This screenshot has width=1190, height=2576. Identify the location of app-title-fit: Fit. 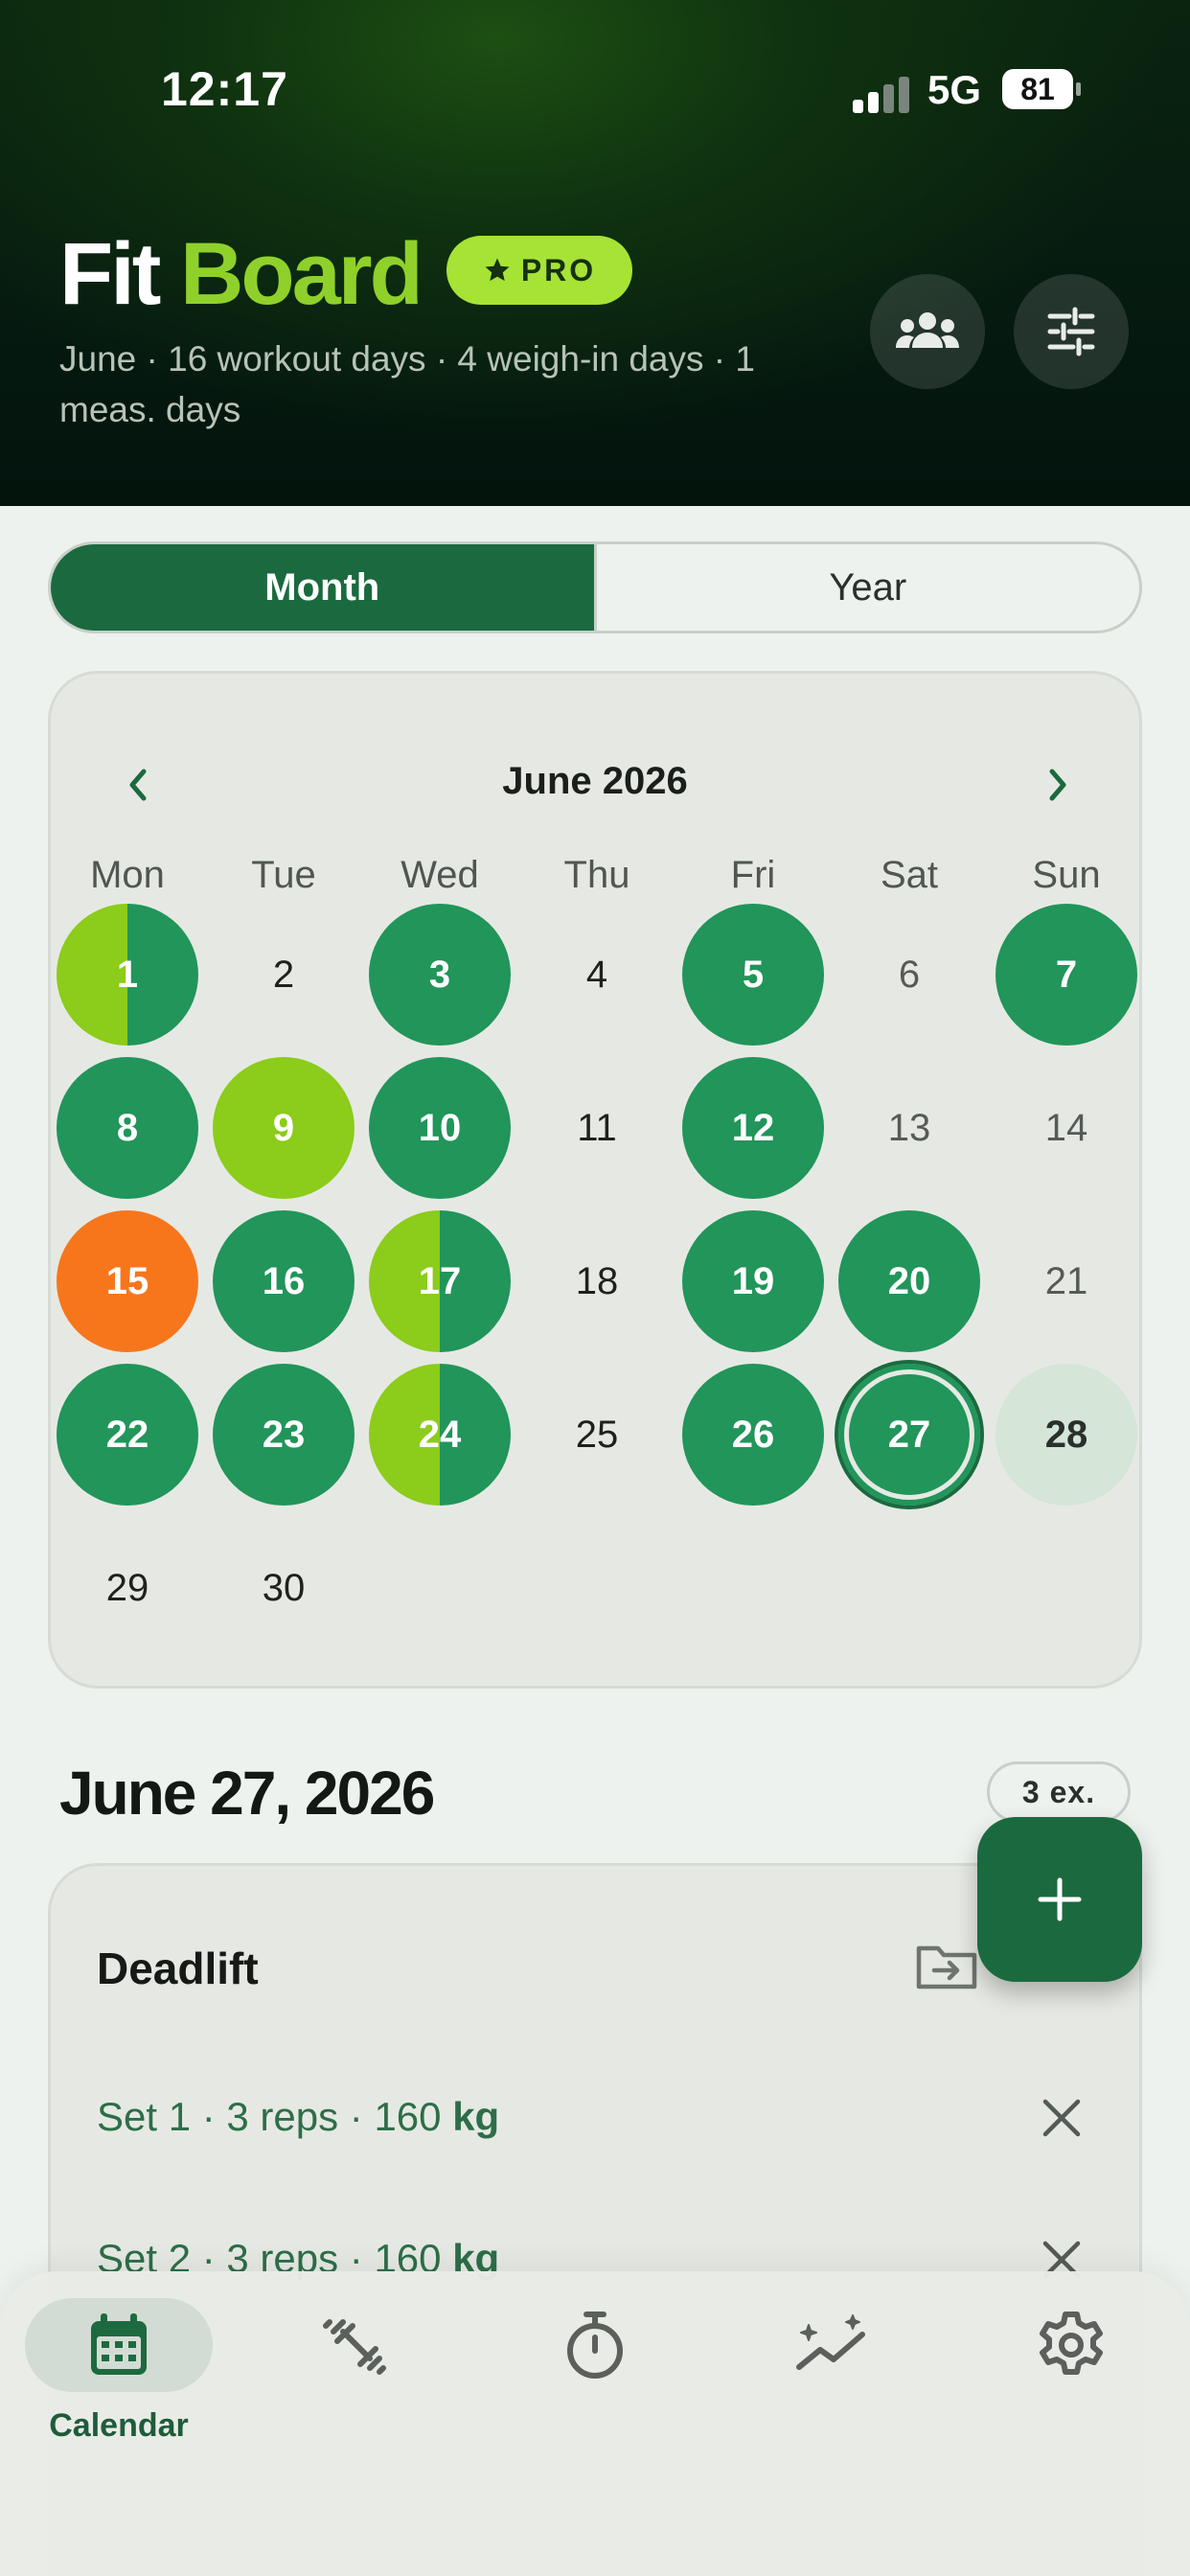
(110, 274).